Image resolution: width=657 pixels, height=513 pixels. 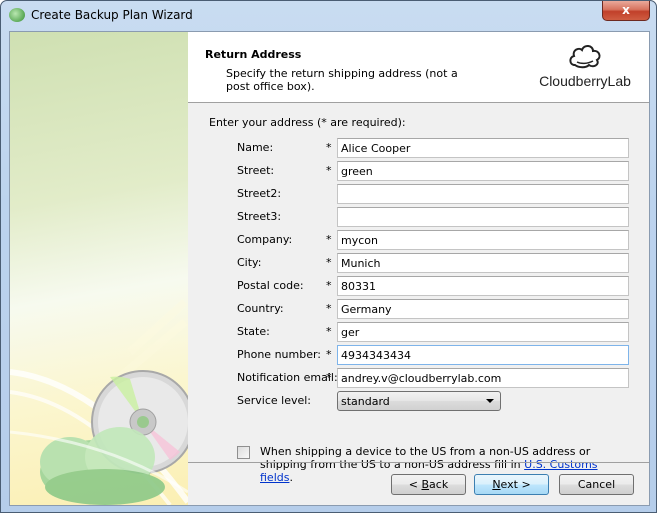 What do you see at coordinates (483, 217) in the screenshot?
I see `street3-field` at bounding box center [483, 217].